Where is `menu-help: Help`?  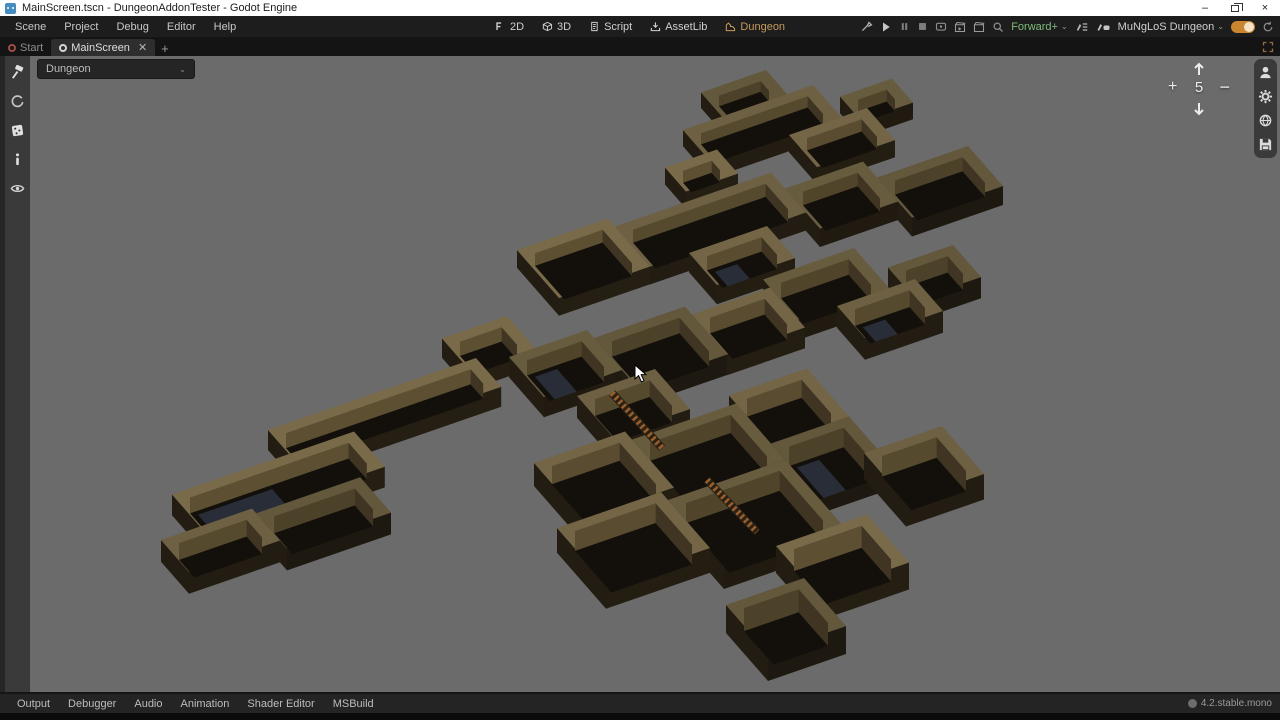 menu-help: Help is located at coordinates (225, 27).